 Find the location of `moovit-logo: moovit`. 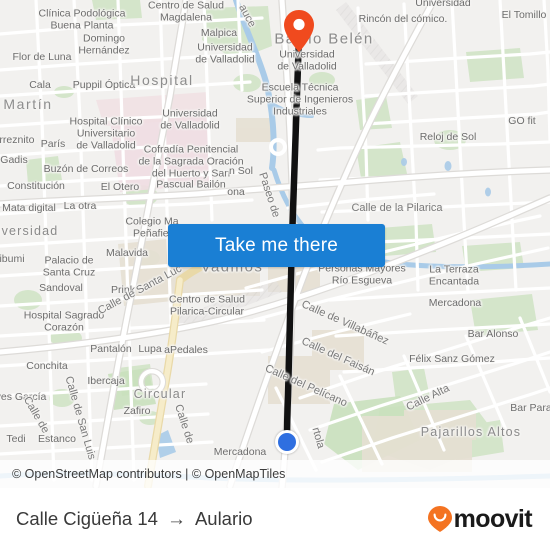

moovit-logo: moovit is located at coordinates (480, 519).